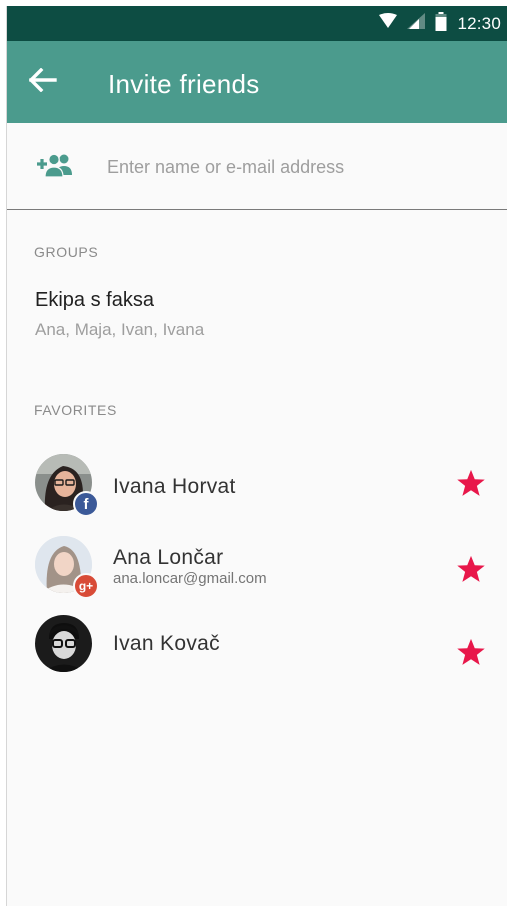 The height and width of the screenshot is (906, 507). What do you see at coordinates (86, 586) in the screenshot?
I see `google-plus-badge-icon: g+` at bounding box center [86, 586].